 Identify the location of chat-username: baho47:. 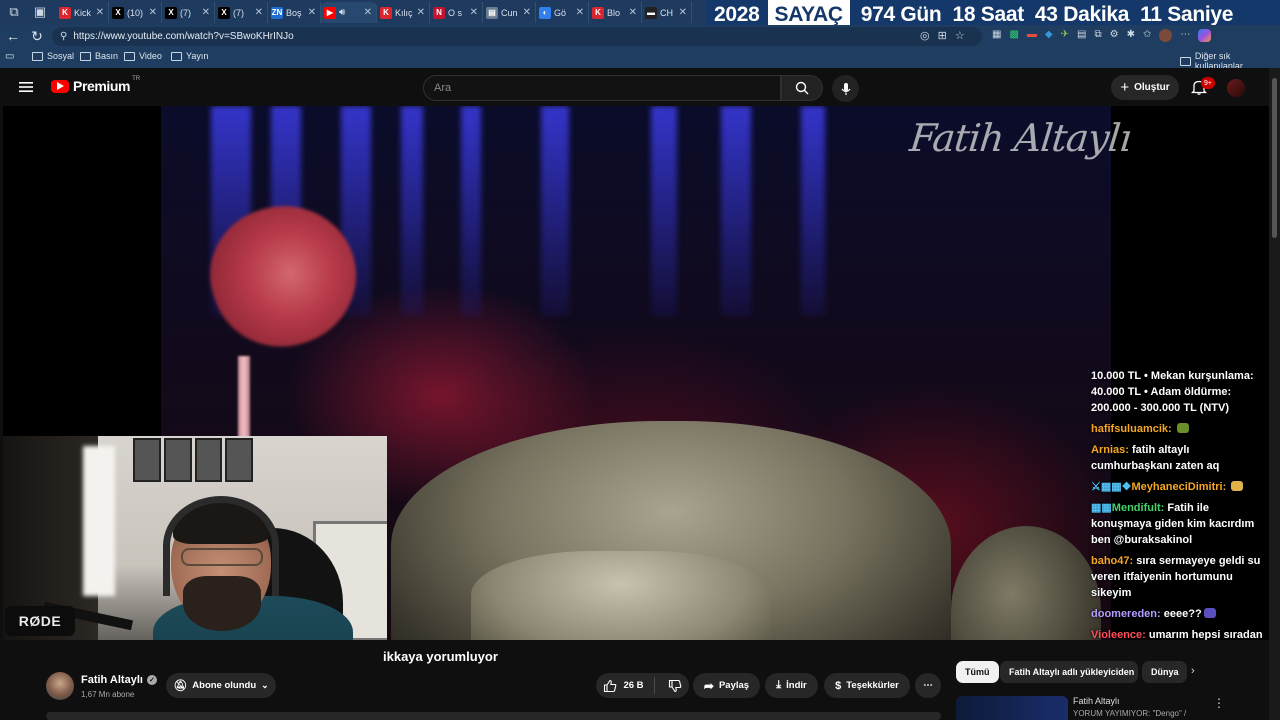
(1112, 561).